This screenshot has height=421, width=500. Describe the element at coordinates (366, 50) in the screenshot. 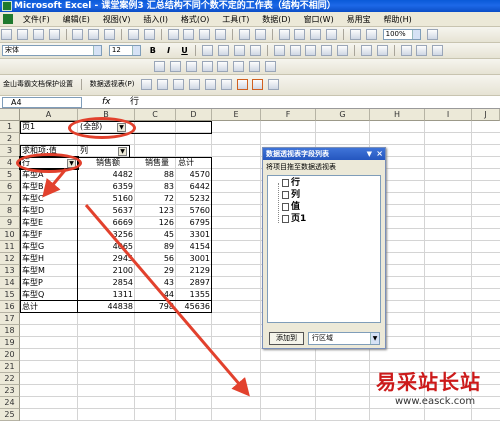

I see `decrease-indent-icon` at that location.